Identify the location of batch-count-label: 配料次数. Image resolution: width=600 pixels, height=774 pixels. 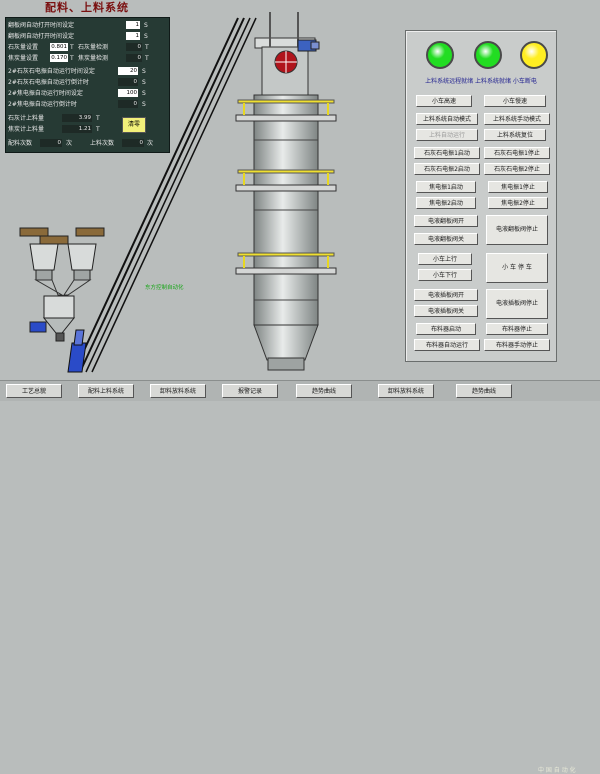
(20, 143).